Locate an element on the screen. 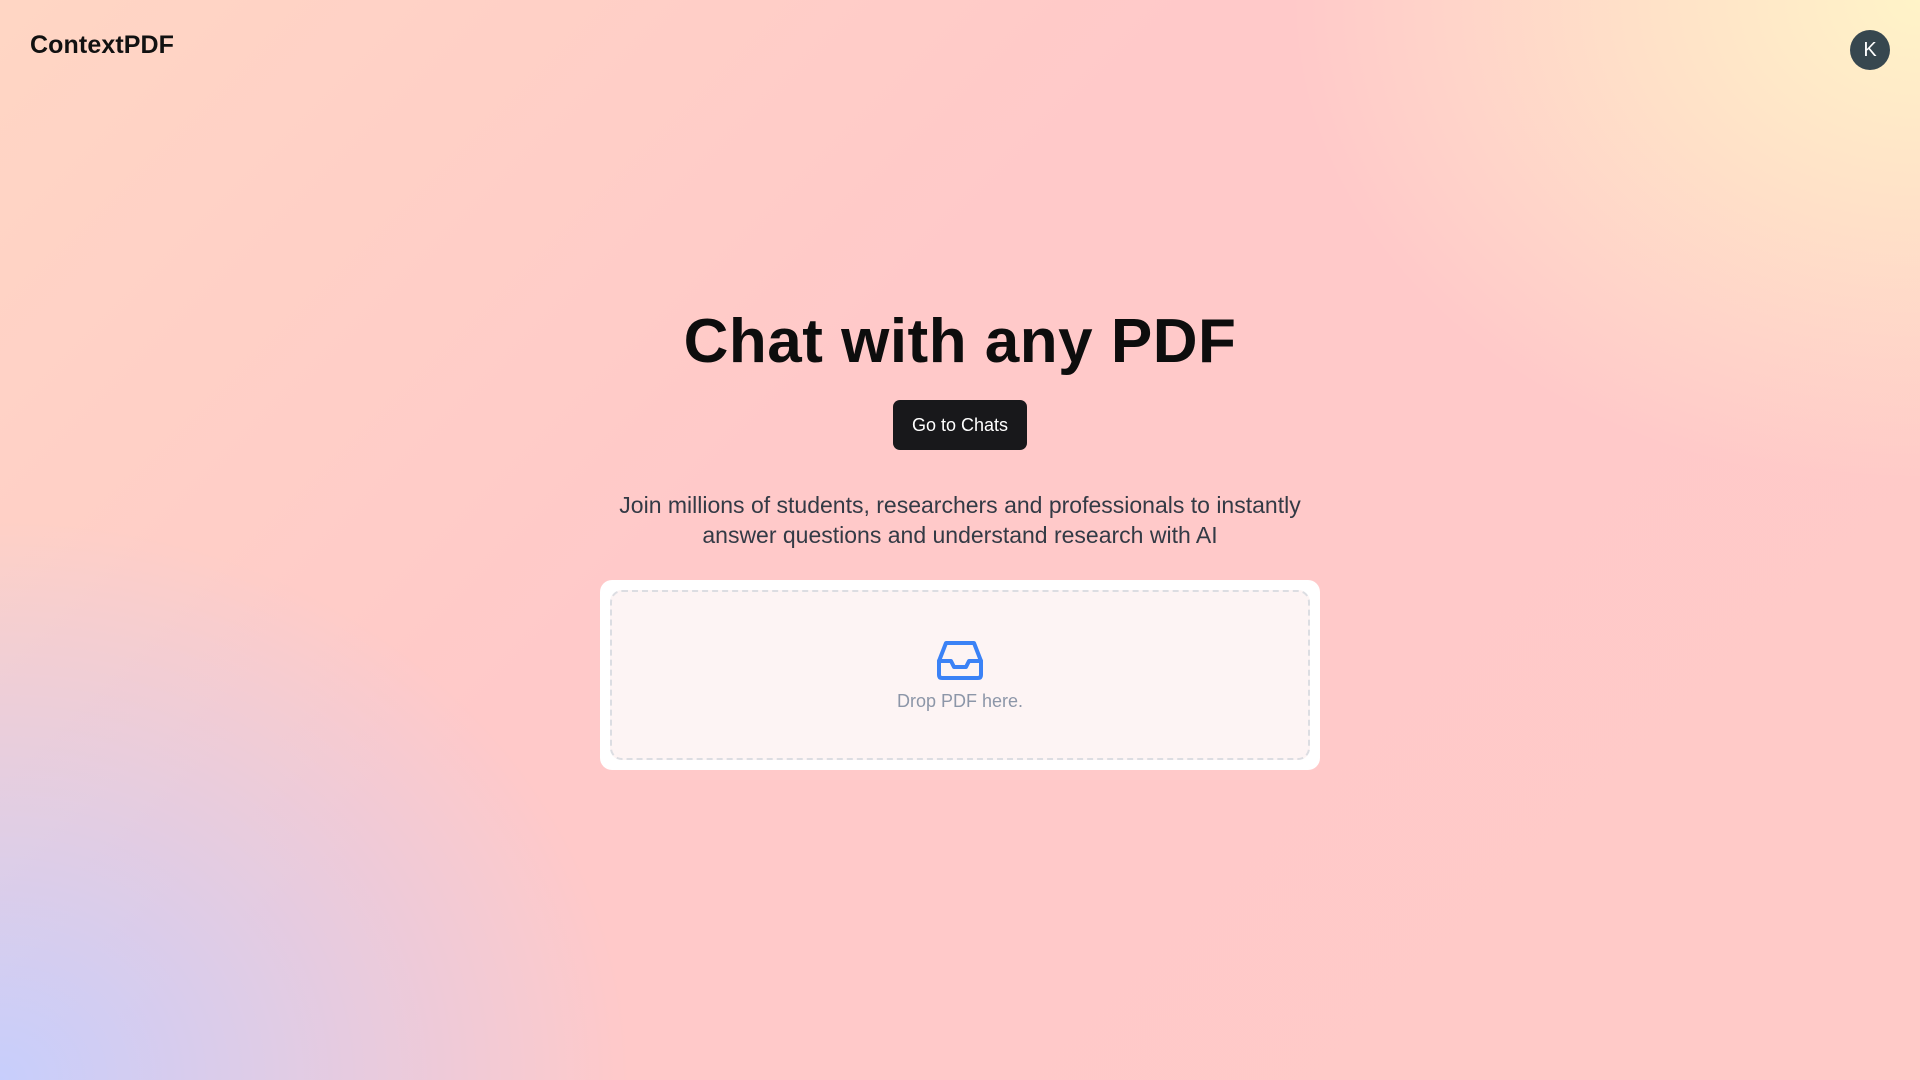 The height and width of the screenshot is (1080, 1920). upload-card: Drop PDF here. is located at coordinates (960, 675).